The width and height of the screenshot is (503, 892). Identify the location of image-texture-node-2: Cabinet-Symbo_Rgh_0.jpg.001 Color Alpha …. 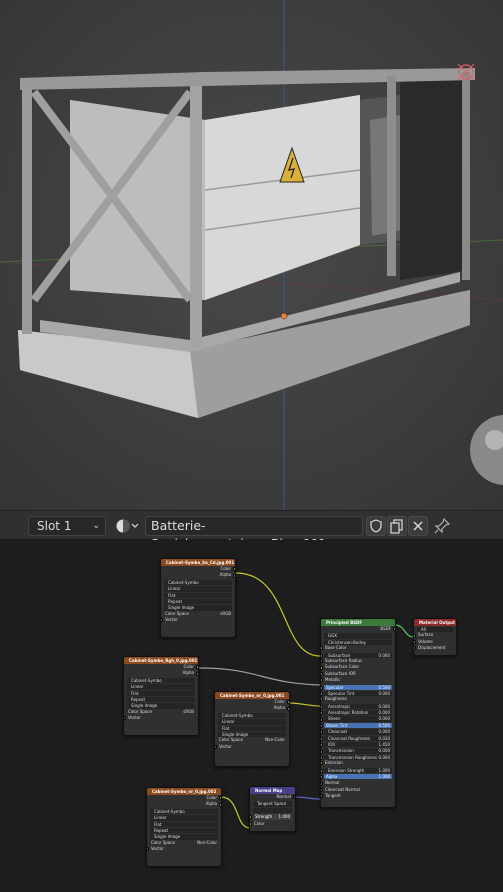
(161, 696).